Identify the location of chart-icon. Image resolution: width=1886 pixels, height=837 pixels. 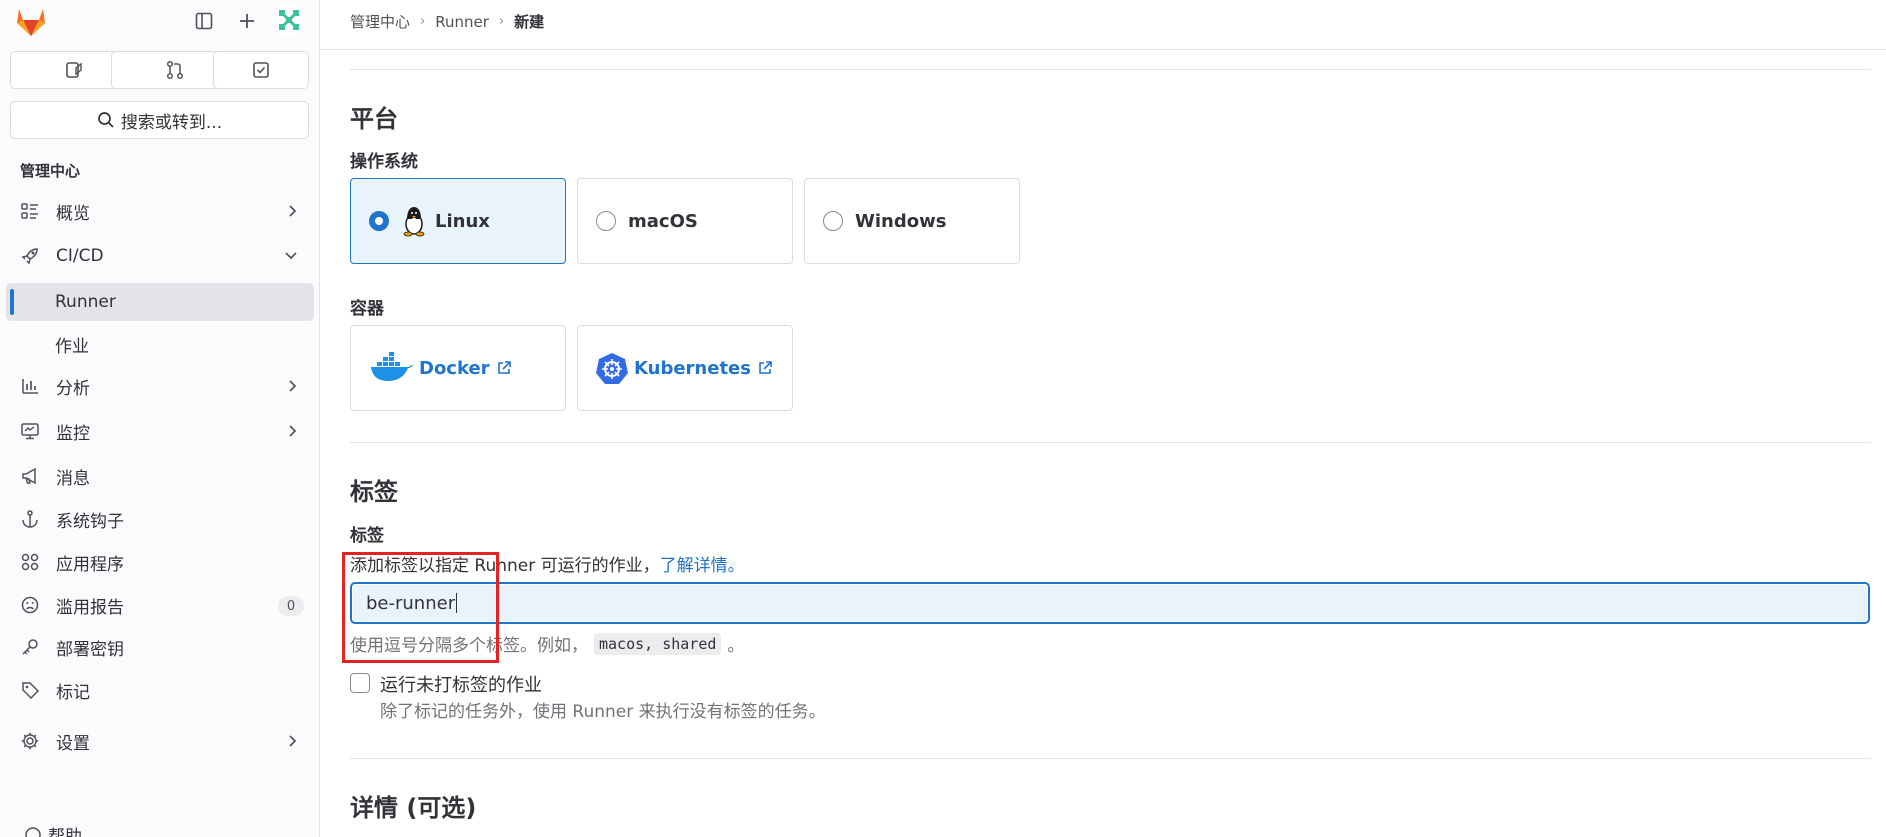
(30, 386).